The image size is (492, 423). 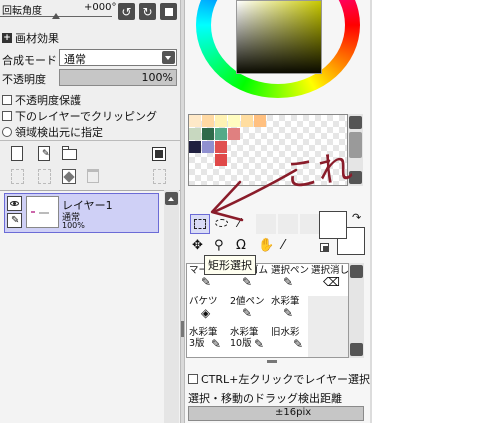 I want to click on square-icon, so click(x=168, y=11).